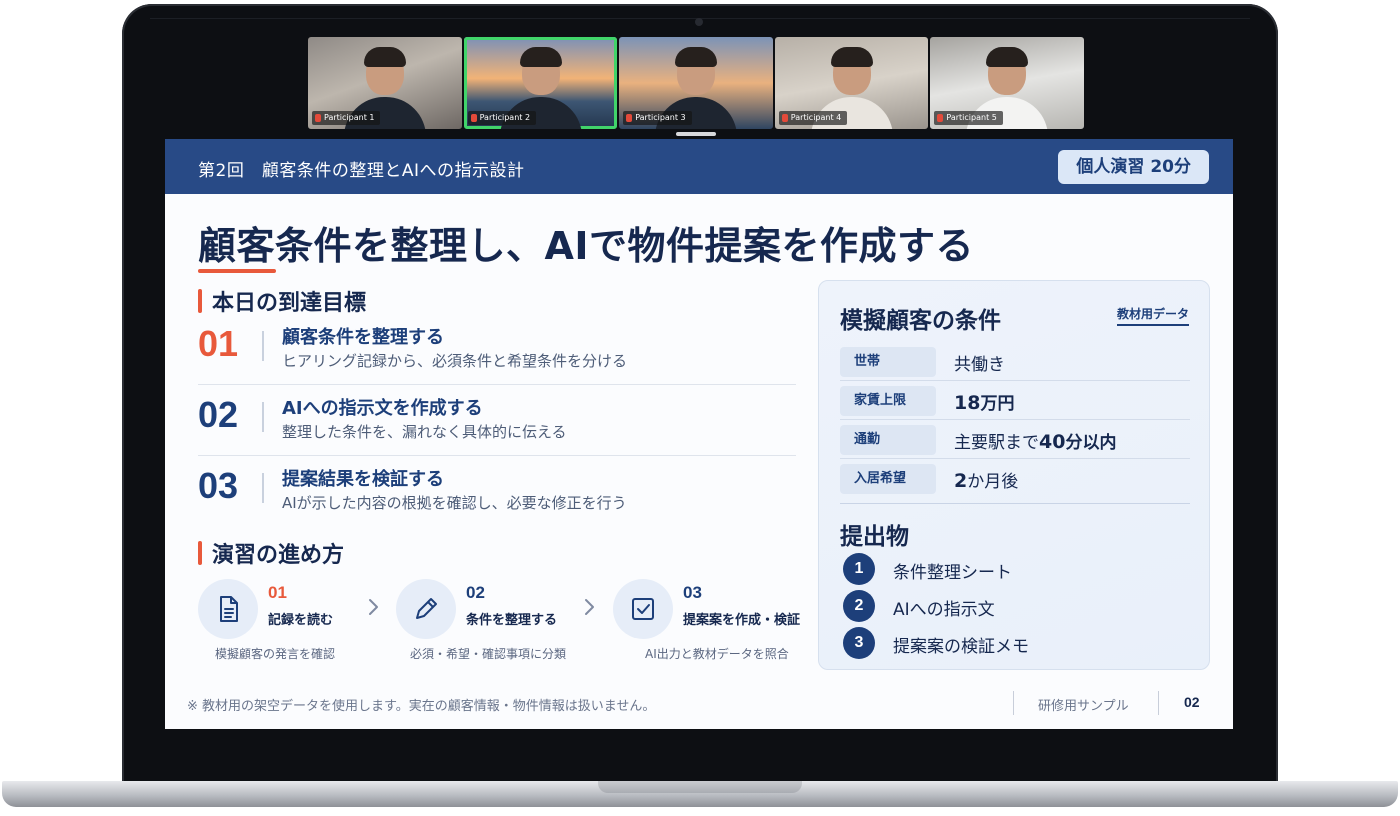  Describe the element at coordinates (979, 365) in the screenshot. I see `condition-value: 共働き` at that location.